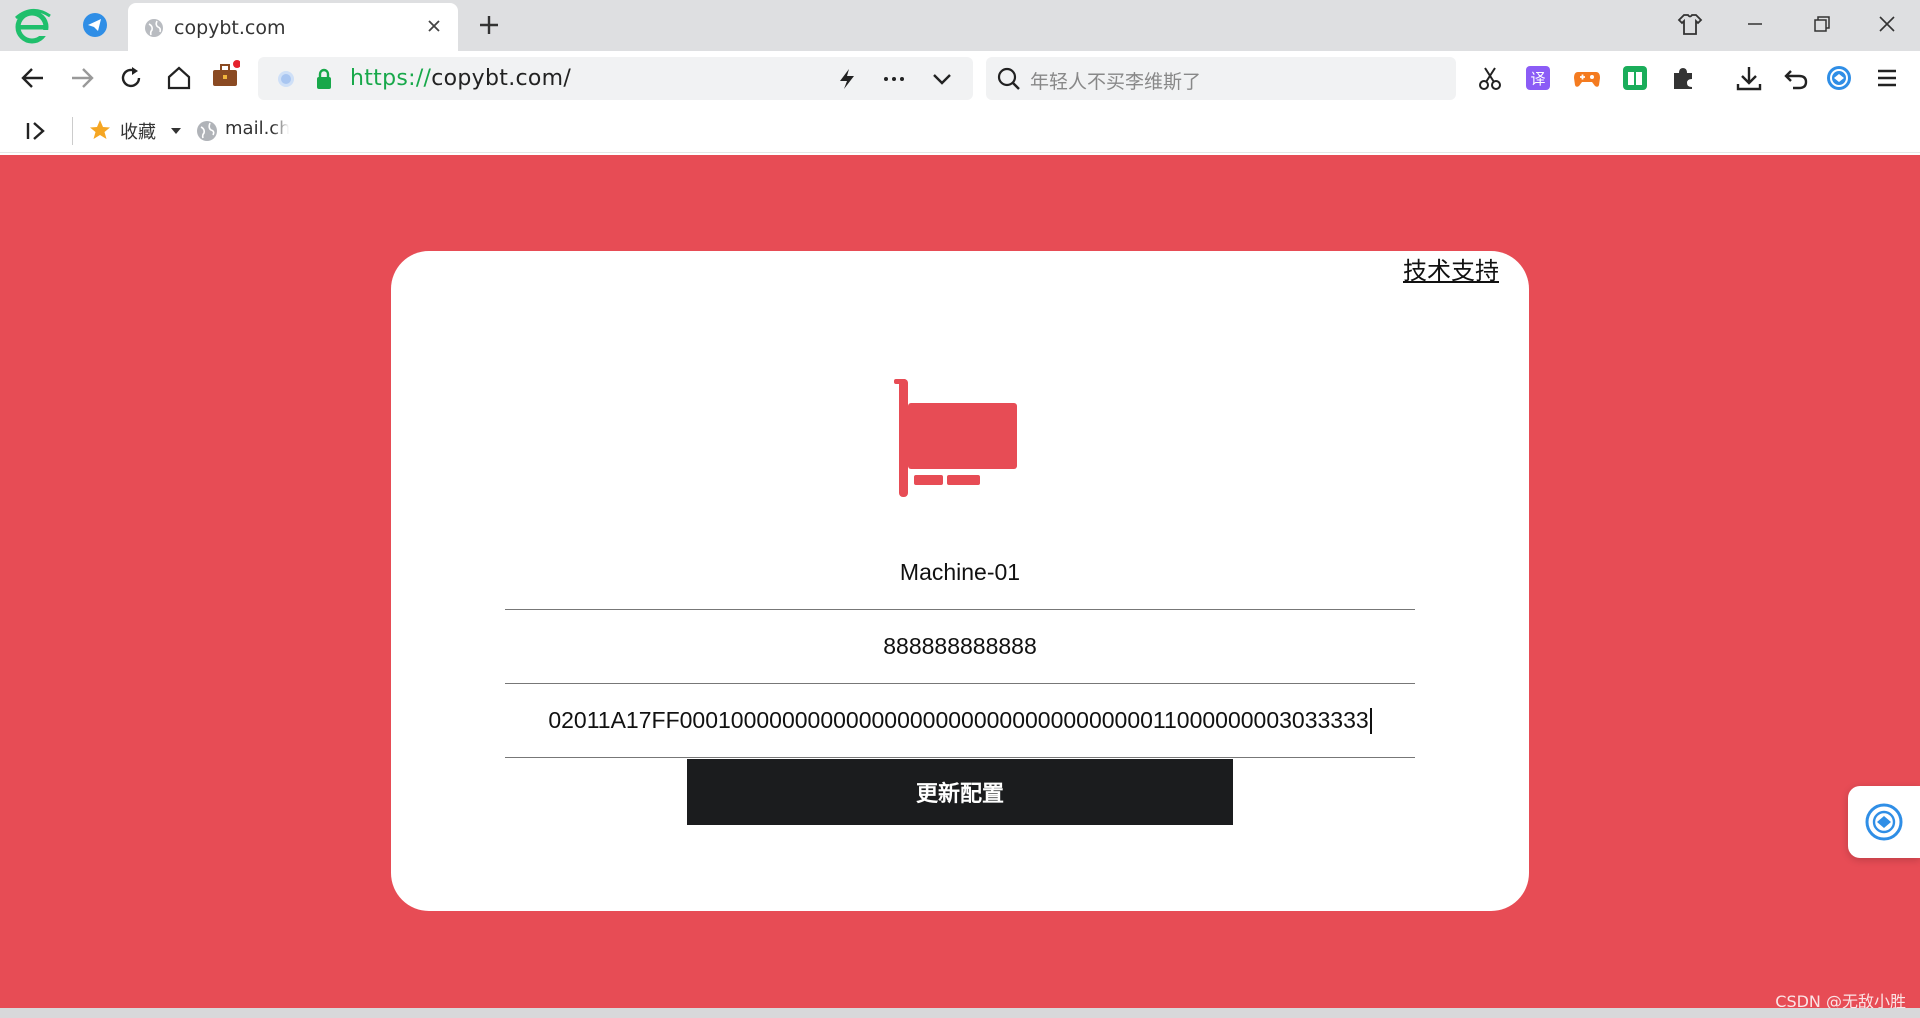 The width and height of the screenshot is (1920, 1018). Describe the element at coordinates (1839, 78) in the screenshot. I see `sync-assistant-icon` at that location.